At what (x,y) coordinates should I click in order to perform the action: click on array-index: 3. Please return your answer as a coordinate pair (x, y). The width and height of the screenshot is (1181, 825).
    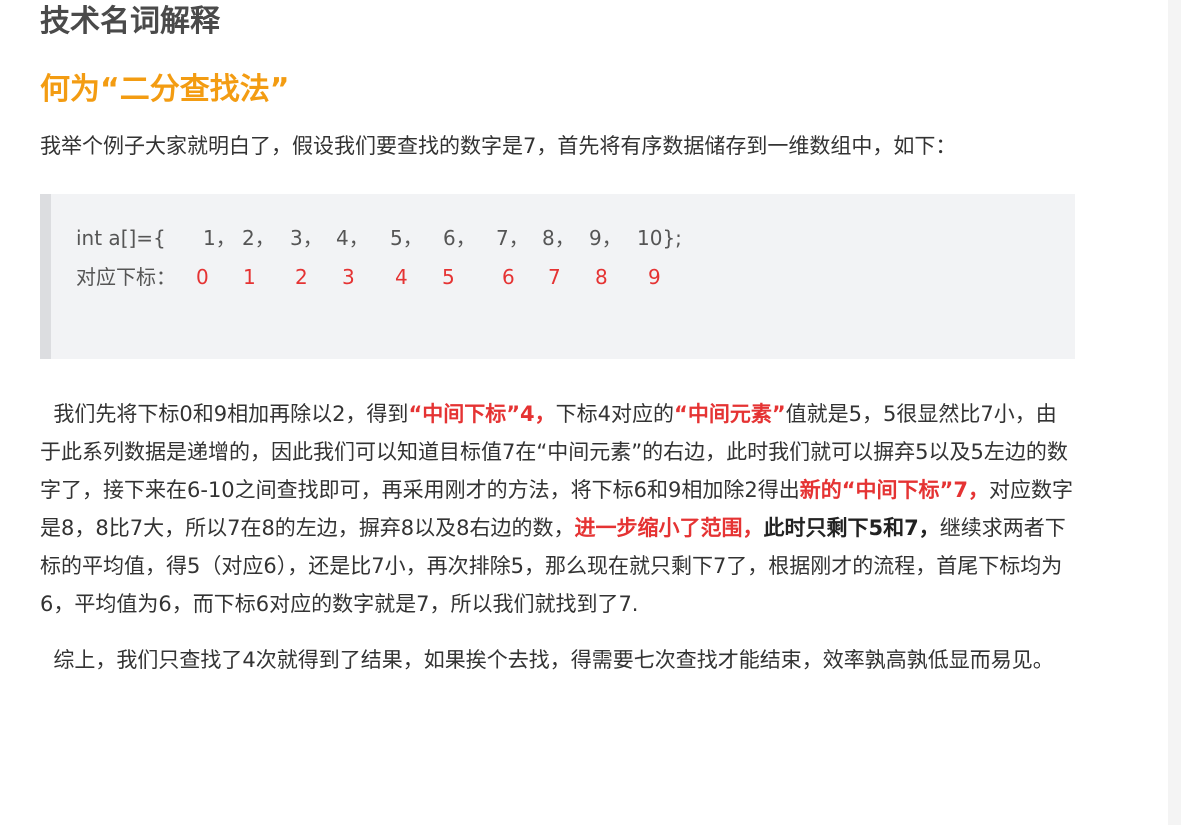
    Looking at the image, I should click on (348, 277).